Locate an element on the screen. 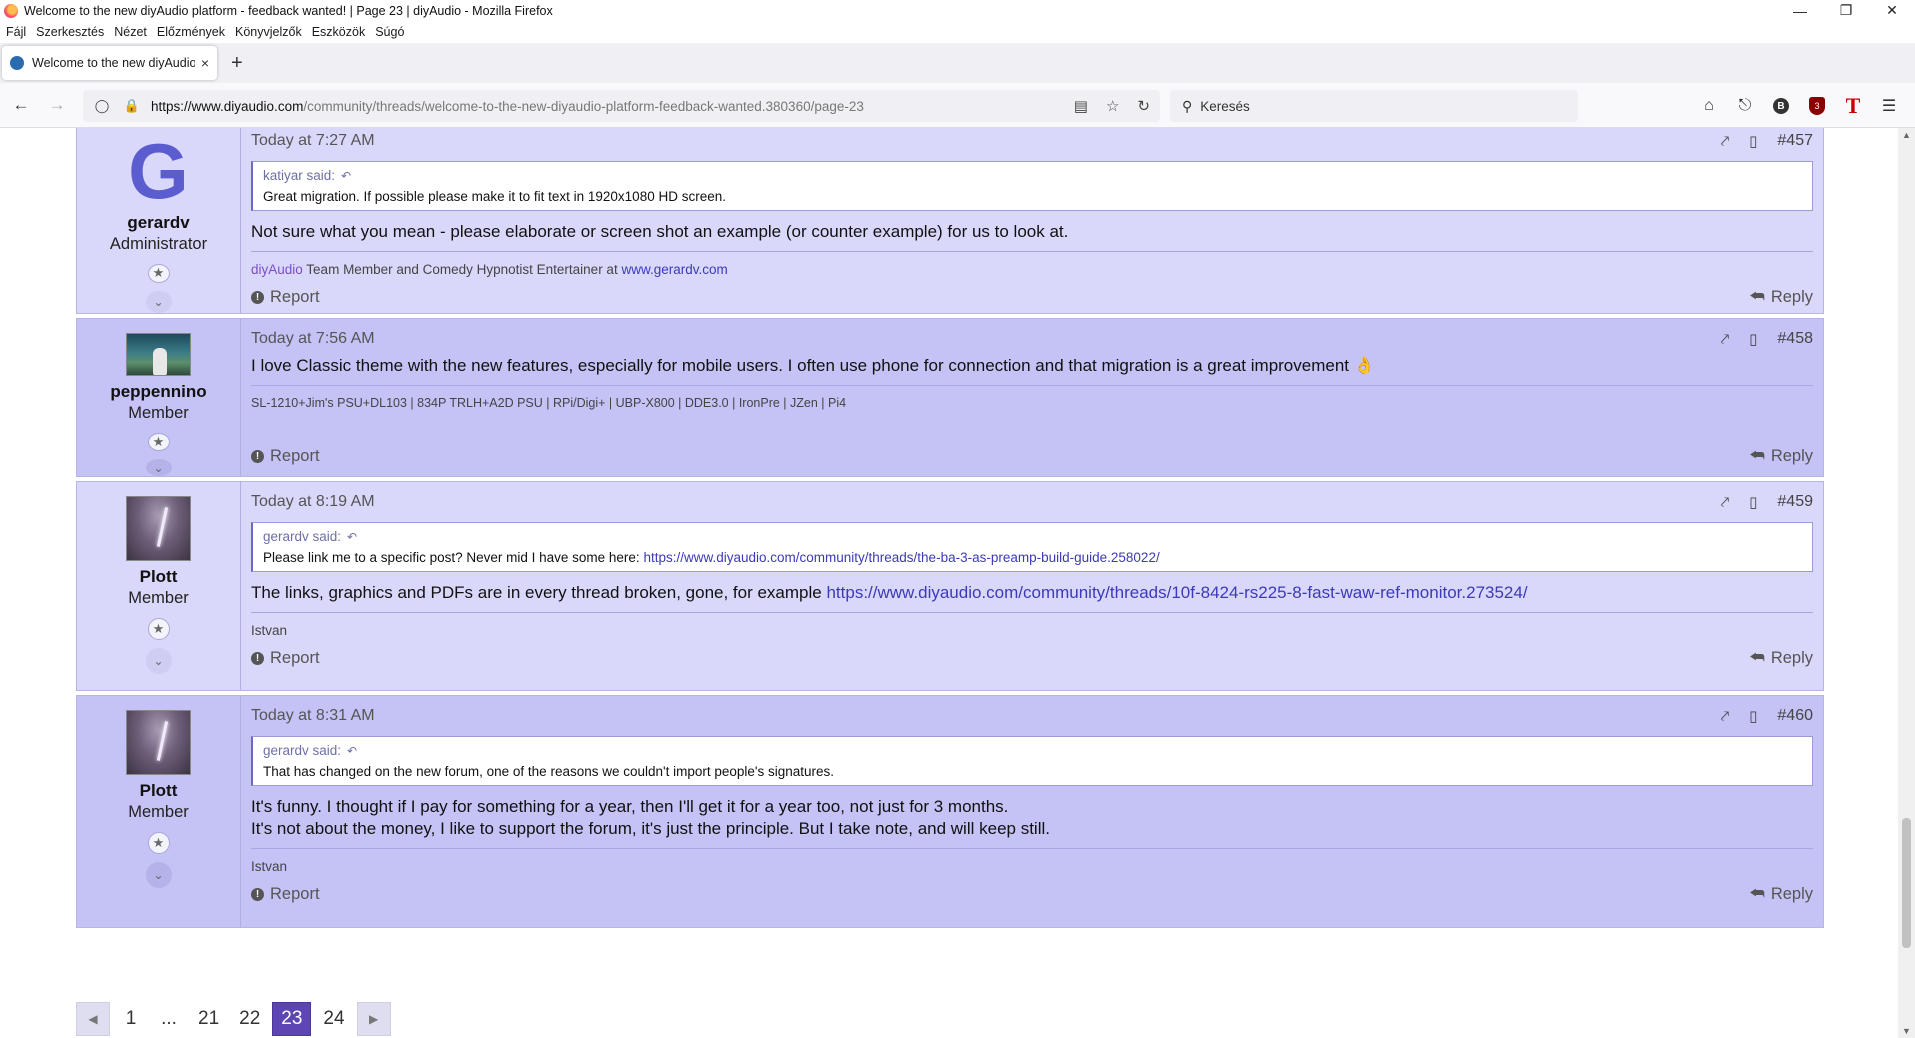 This screenshot has height=1038, width=1915. next-page-button: ▶ is located at coordinates (373, 1019).